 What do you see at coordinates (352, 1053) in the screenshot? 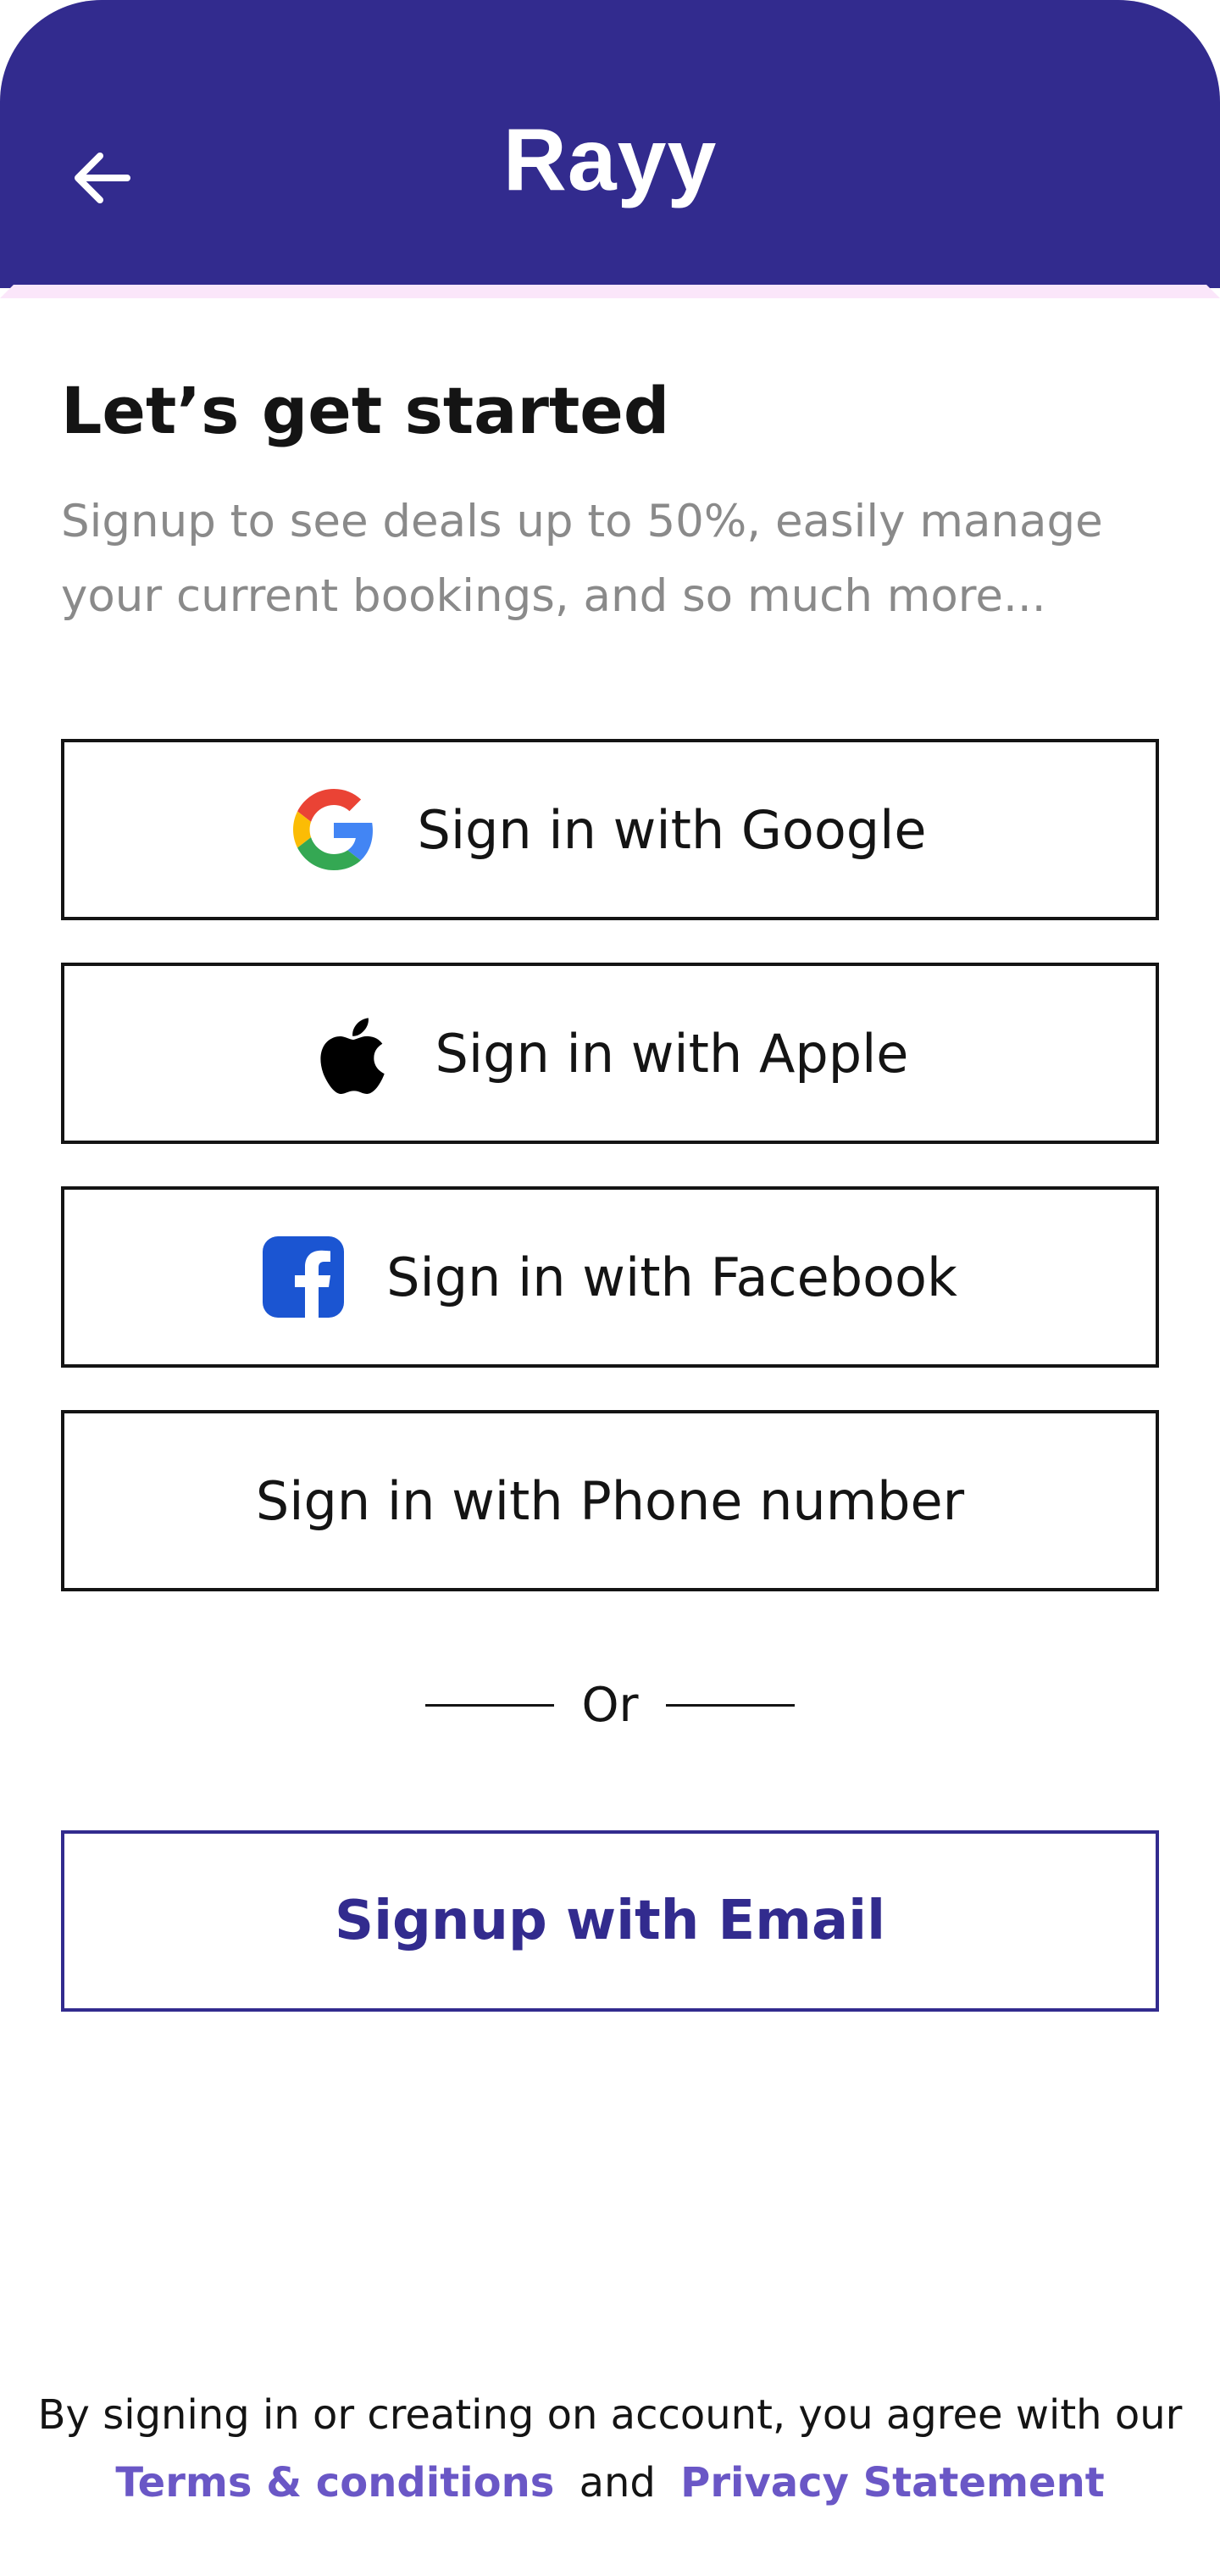
I see `apple-icon` at bounding box center [352, 1053].